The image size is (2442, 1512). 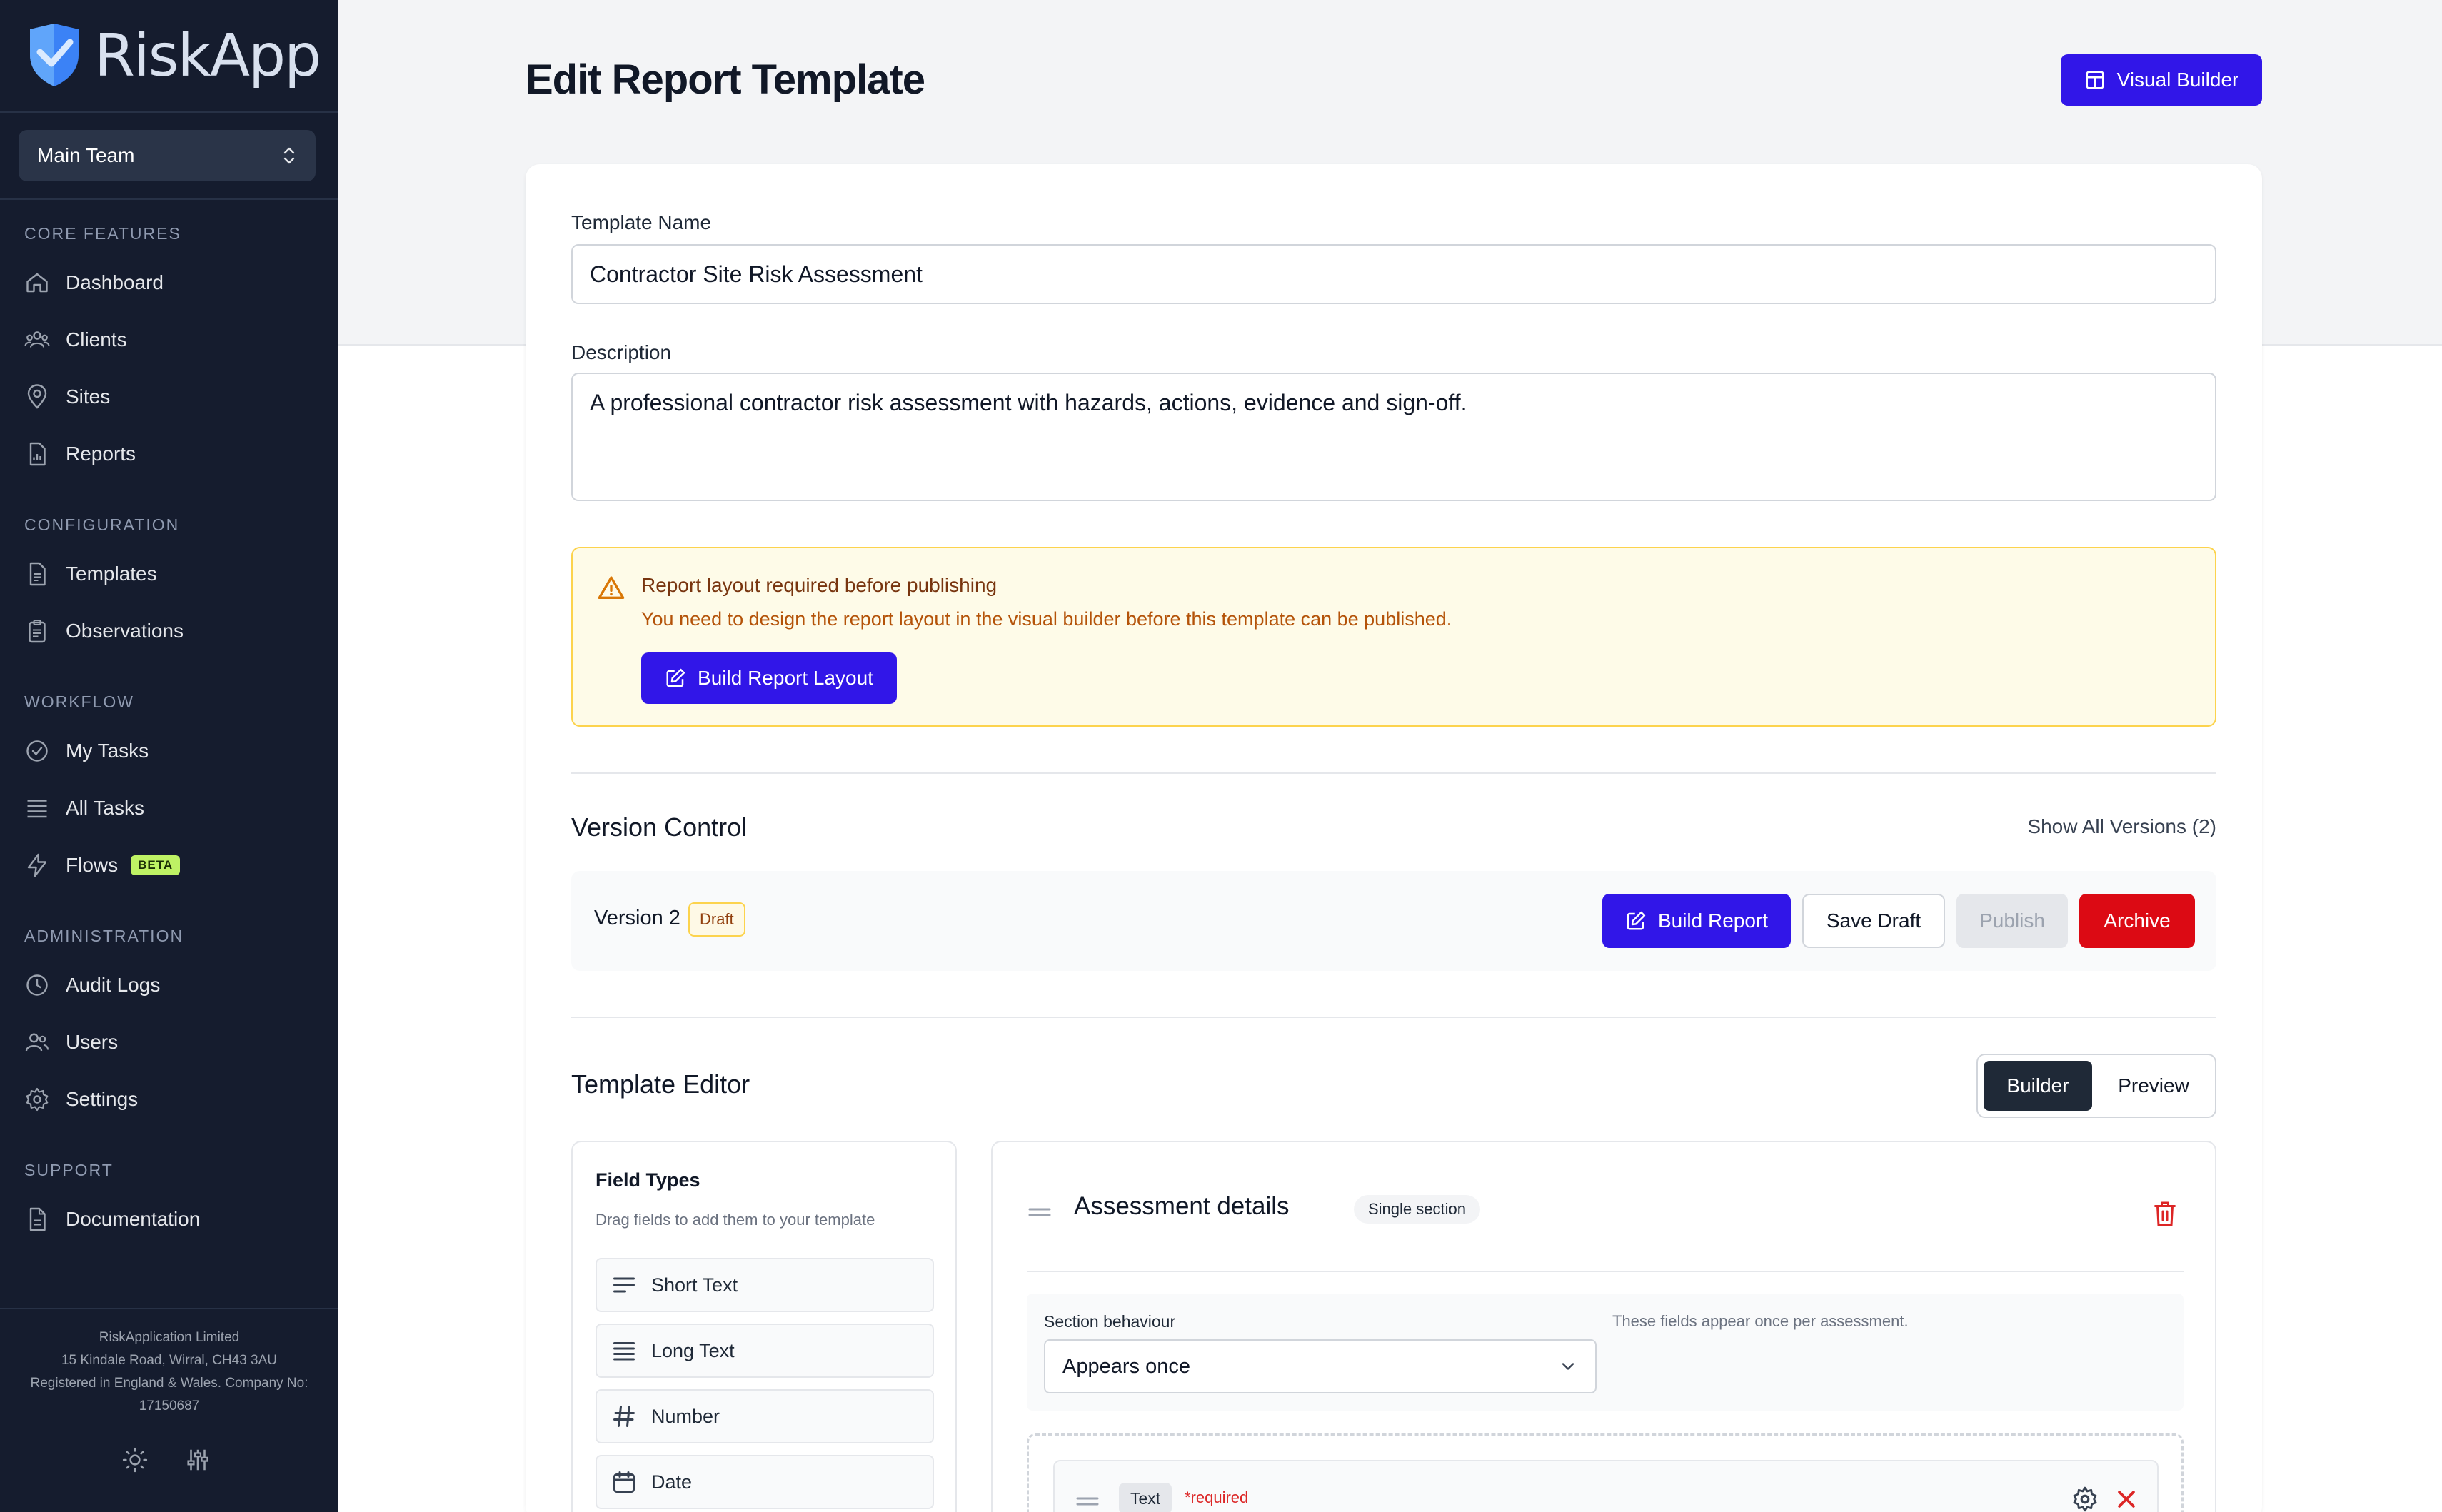 What do you see at coordinates (170, 985) in the screenshot?
I see `sidebar-item-audit-logs: Audit Logs` at bounding box center [170, 985].